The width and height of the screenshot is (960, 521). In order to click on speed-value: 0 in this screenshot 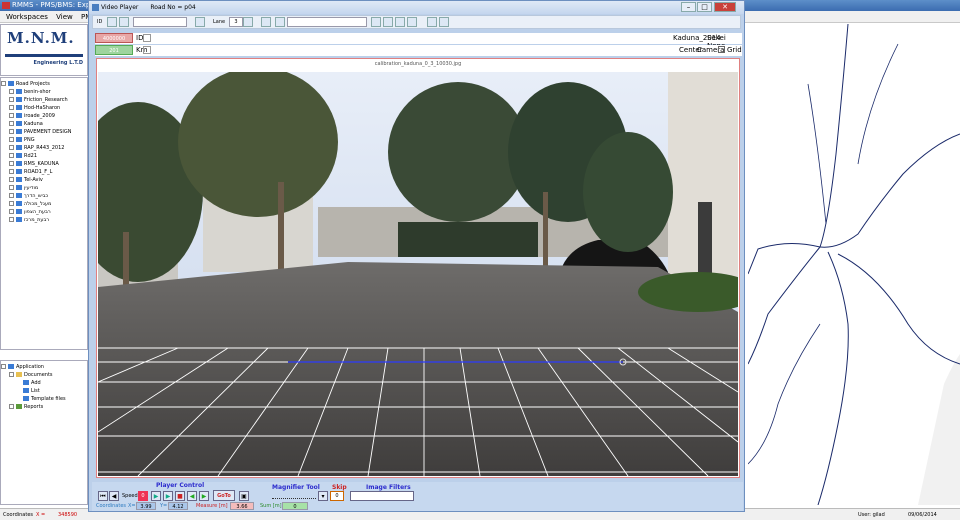, I will do `click(143, 496)`.